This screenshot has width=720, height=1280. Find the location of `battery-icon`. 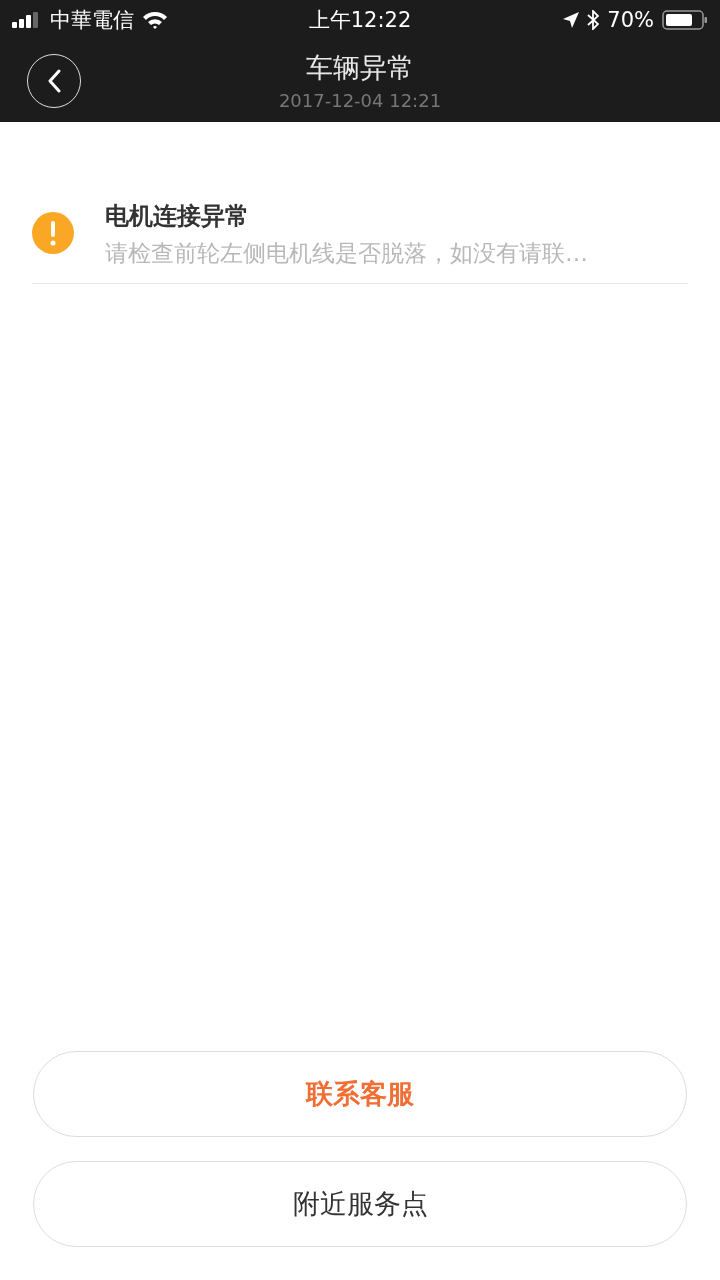

battery-icon is located at coordinates (685, 20).